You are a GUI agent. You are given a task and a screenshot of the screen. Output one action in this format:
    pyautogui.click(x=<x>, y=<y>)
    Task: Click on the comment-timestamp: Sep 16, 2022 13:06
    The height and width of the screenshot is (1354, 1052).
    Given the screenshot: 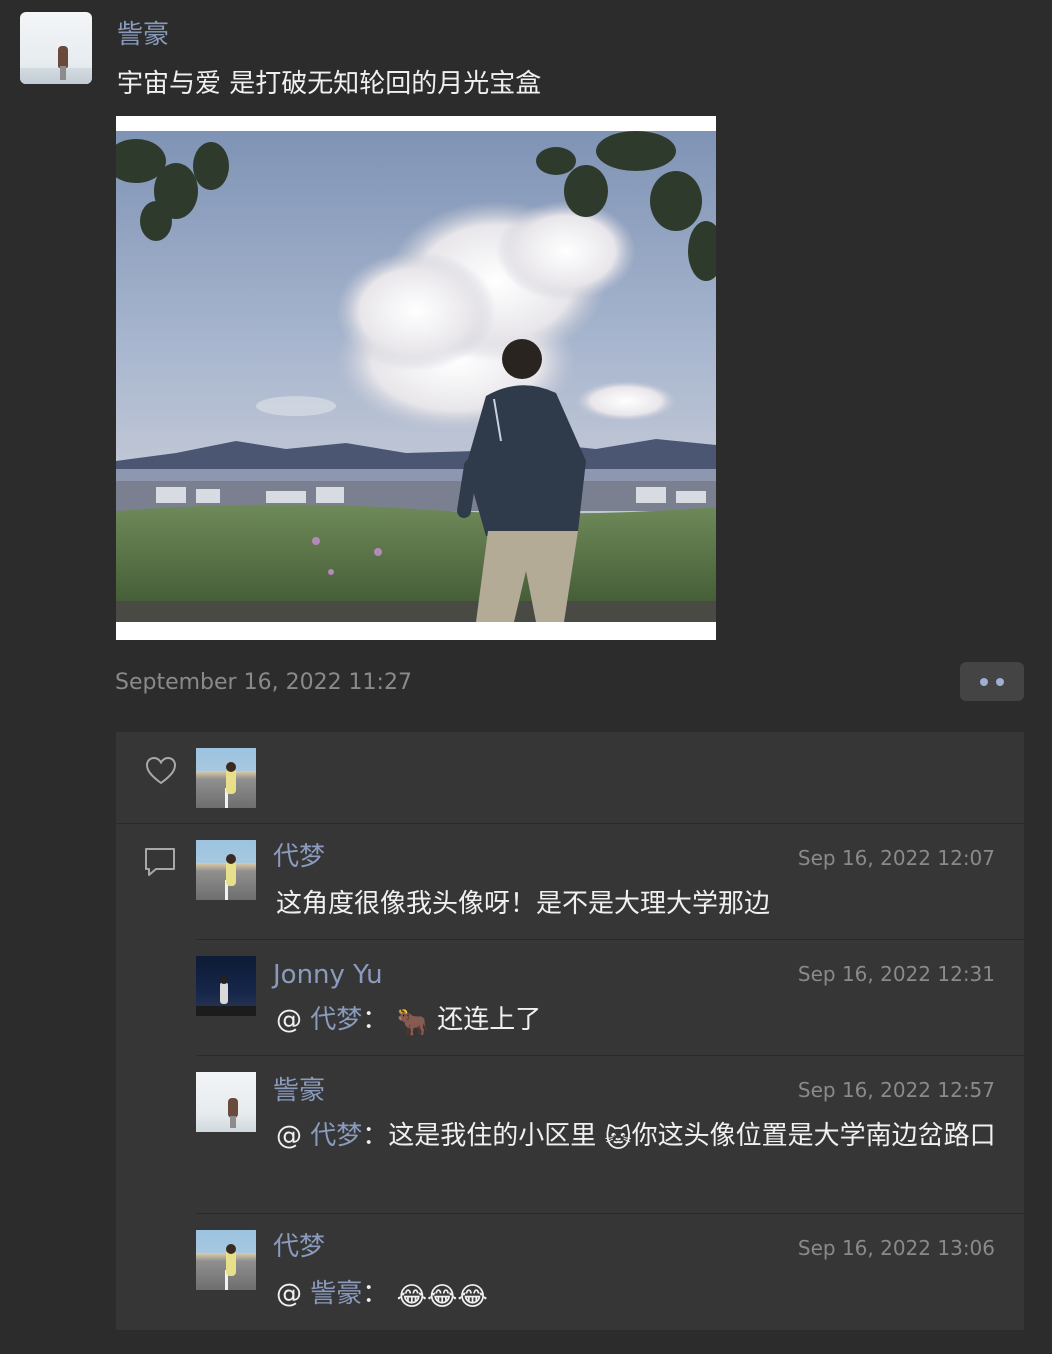 What is the action you would take?
    pyautogui.click(x=896, y=1248)
    